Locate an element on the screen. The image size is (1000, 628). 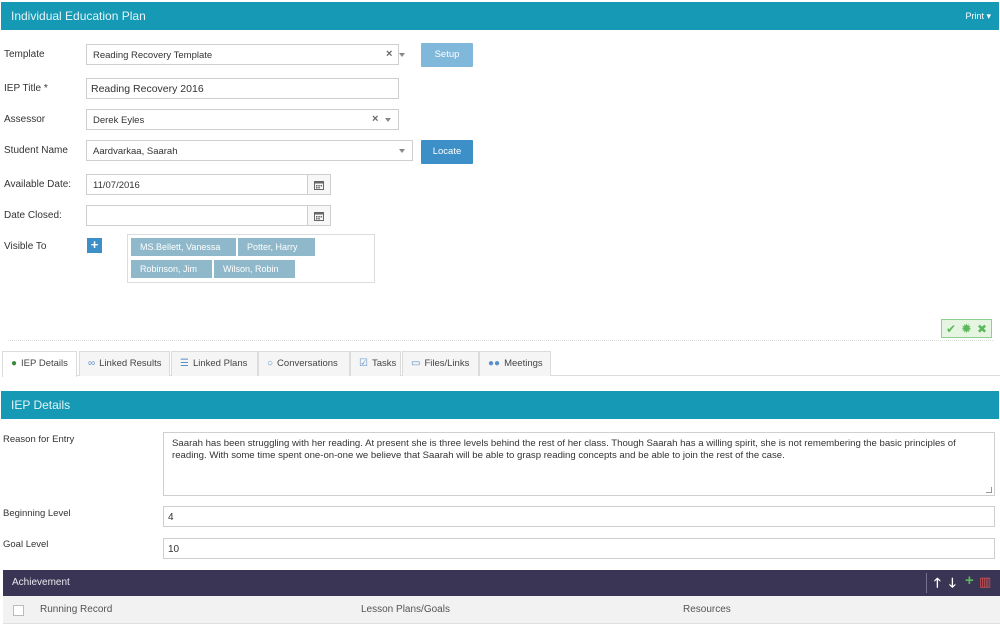
app-header: Individual Education Plan Print ▾ is located at coordinates (500, 16).